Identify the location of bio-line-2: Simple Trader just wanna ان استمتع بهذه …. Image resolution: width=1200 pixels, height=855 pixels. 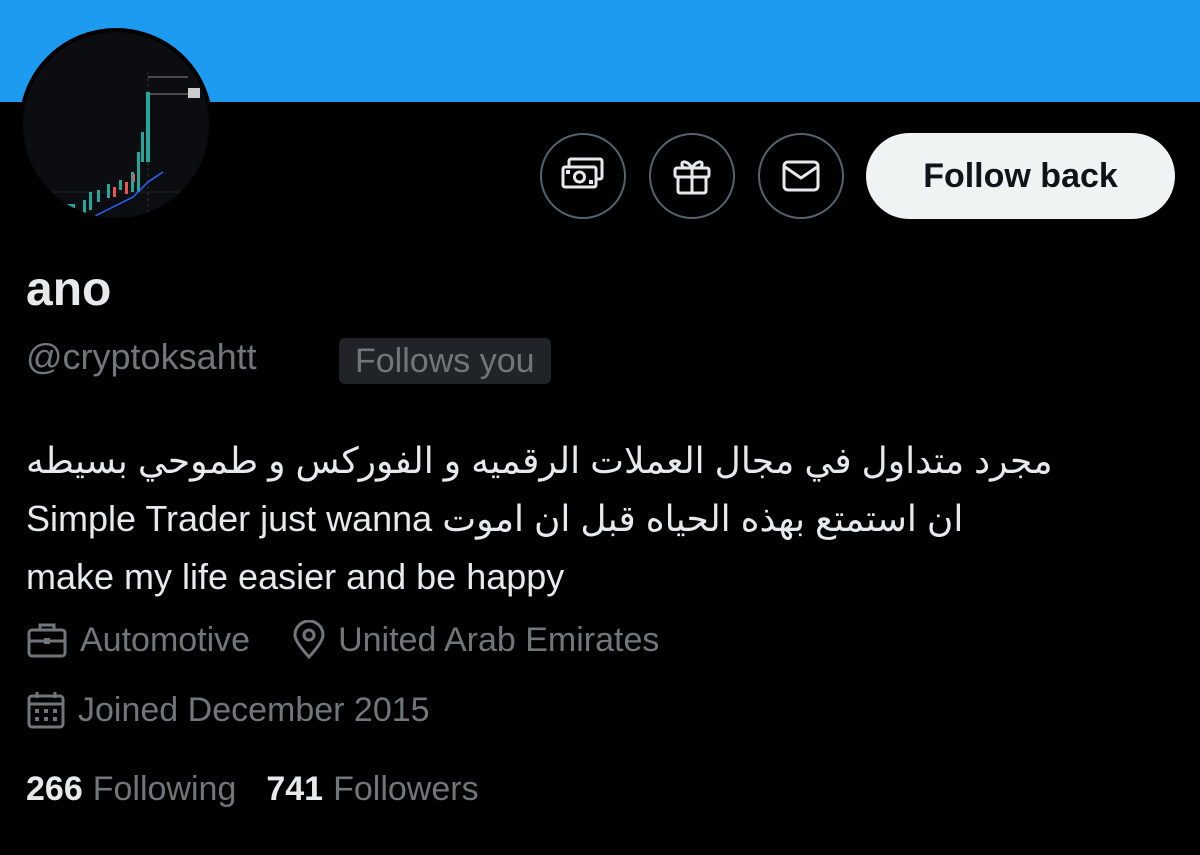
(495, 518).